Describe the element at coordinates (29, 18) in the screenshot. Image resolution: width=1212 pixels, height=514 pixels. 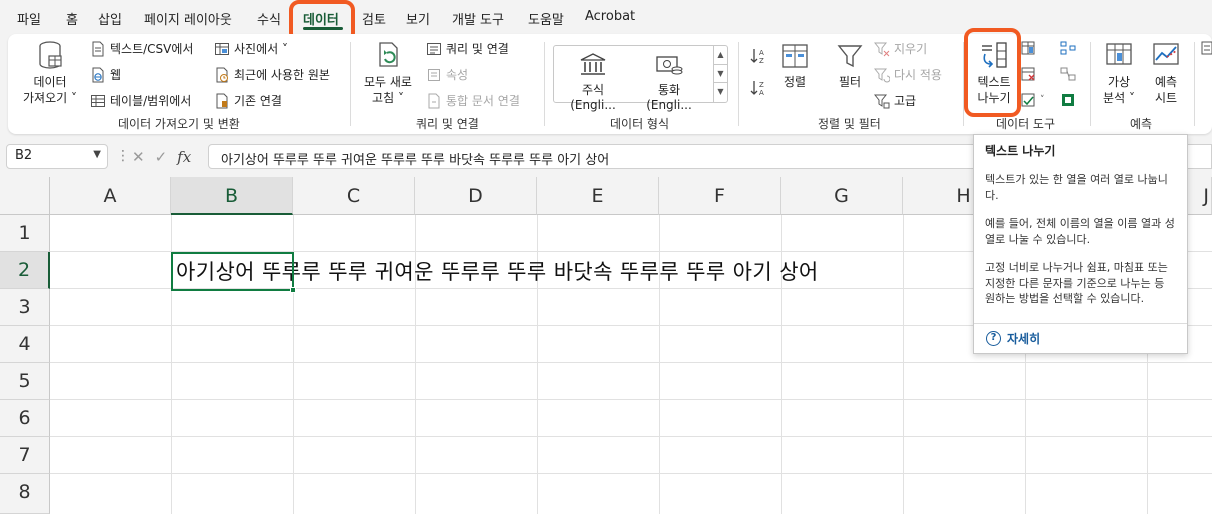
I see `tab-file: 파일` at that location.